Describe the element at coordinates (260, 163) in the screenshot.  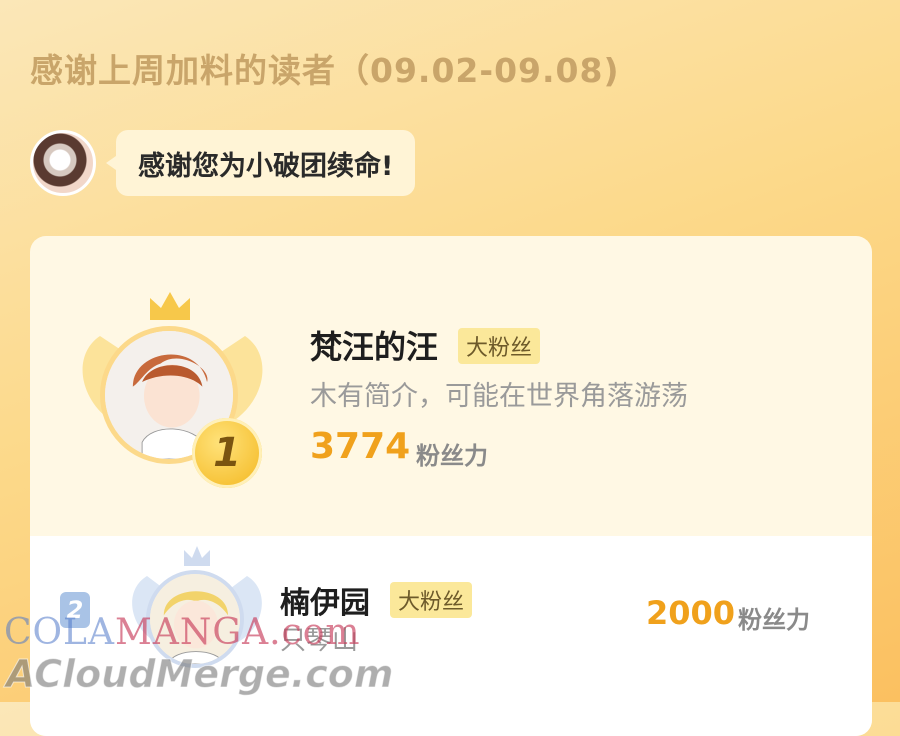
I see `speech-bubble: 感谢您为小破团续命!` at that location.